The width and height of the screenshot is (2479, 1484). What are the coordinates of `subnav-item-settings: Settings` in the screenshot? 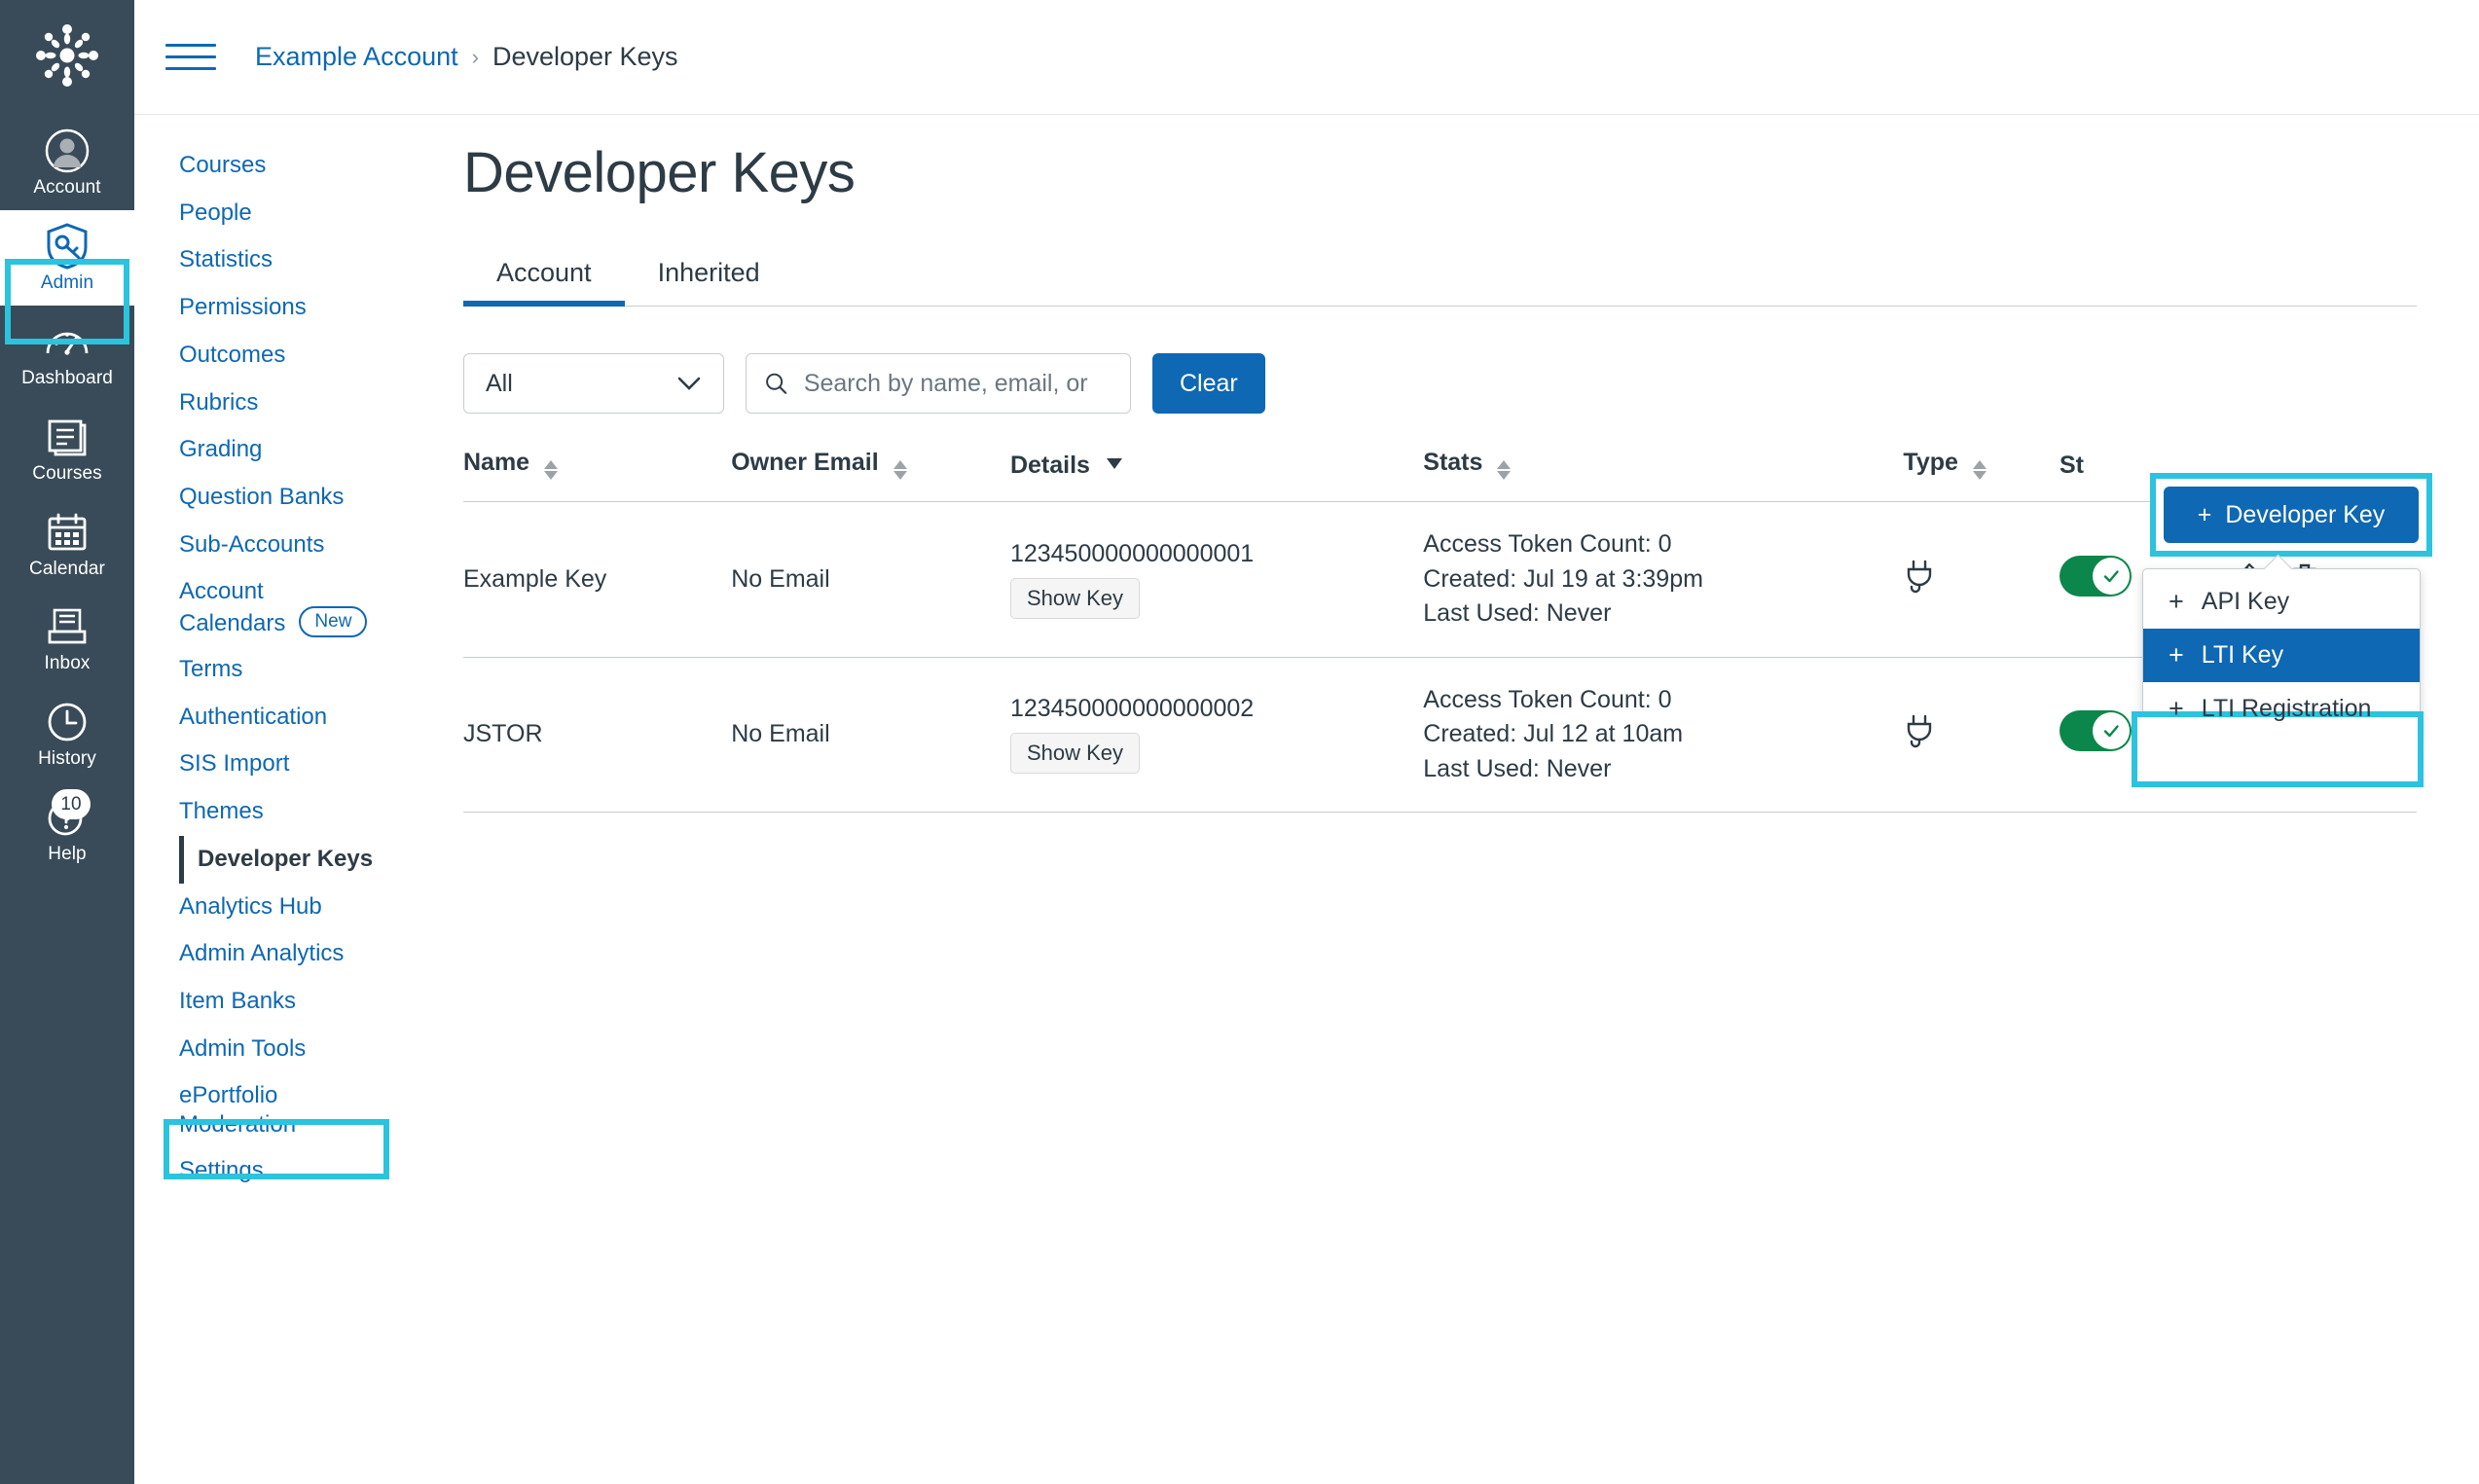 It's located at (302, 1171).